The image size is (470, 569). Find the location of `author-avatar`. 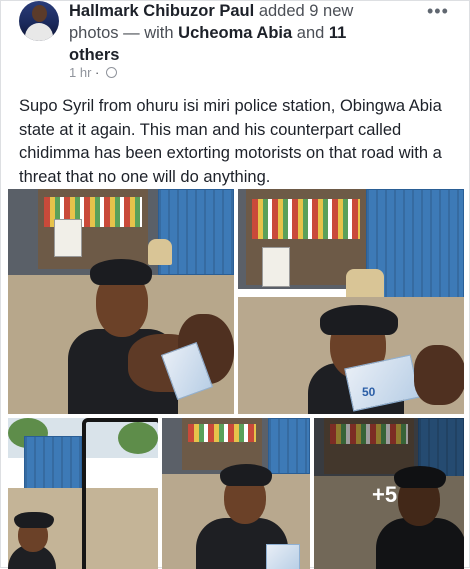

author-avatar is located at coordinates (39, 21).